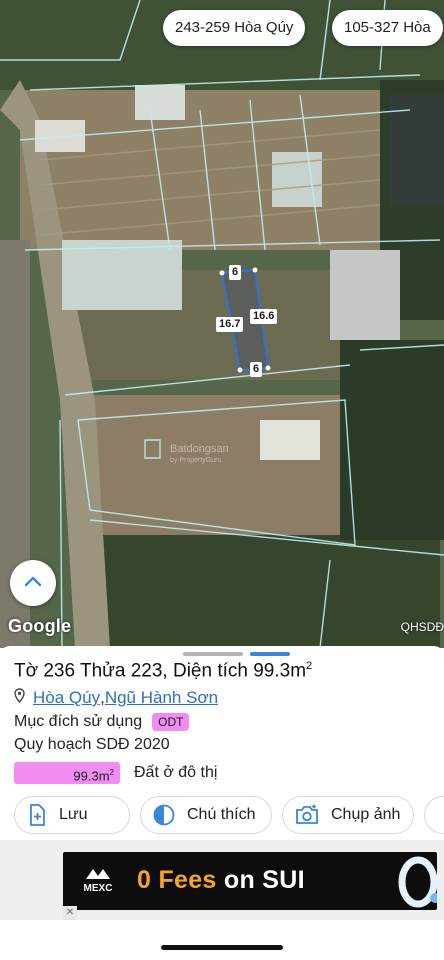 This screenshot has height=960, width=444. I want to click on more-actions-button, so click(434, 815).